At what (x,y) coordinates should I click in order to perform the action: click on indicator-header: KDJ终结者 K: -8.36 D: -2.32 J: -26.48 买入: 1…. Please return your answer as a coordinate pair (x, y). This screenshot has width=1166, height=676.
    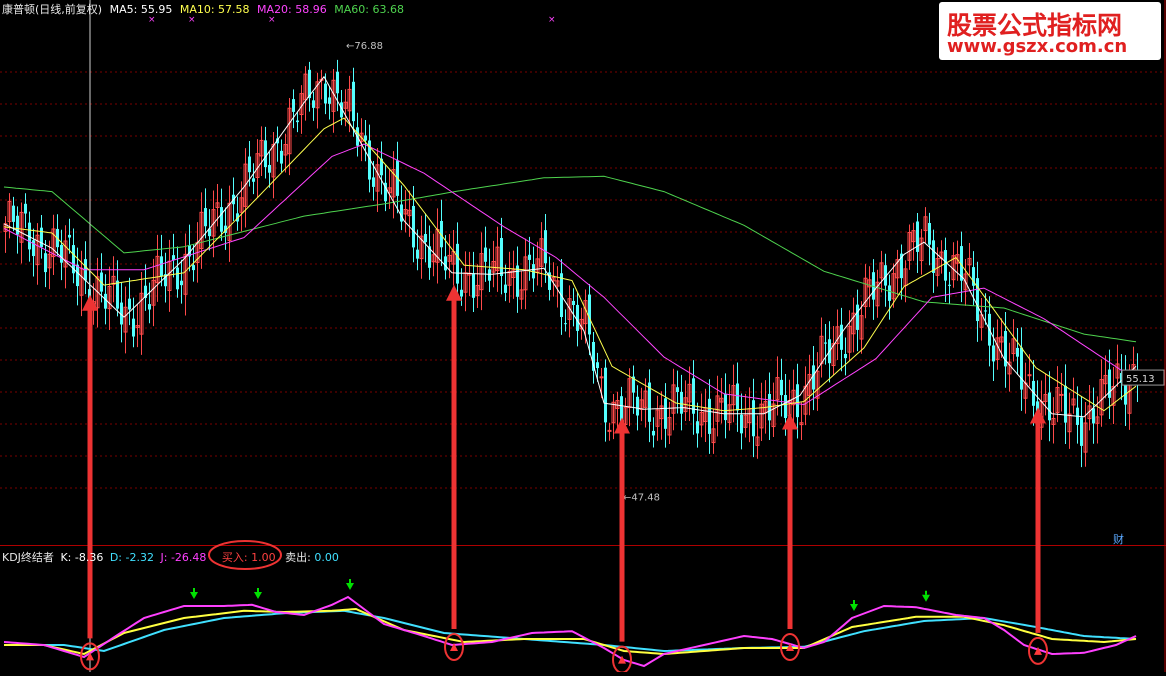
    Looking at the image, I should click on (170, 557).